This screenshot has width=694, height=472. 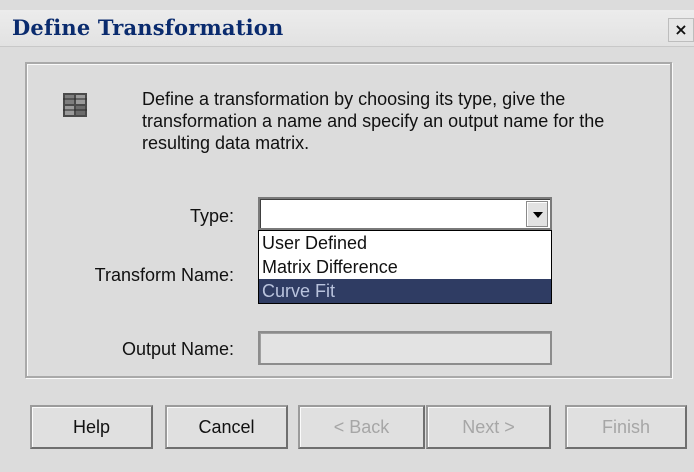 What do you see at coordinates (488, 427) in the screenshot?
I see `next-button: Next >` at bounding box center [488, 427].